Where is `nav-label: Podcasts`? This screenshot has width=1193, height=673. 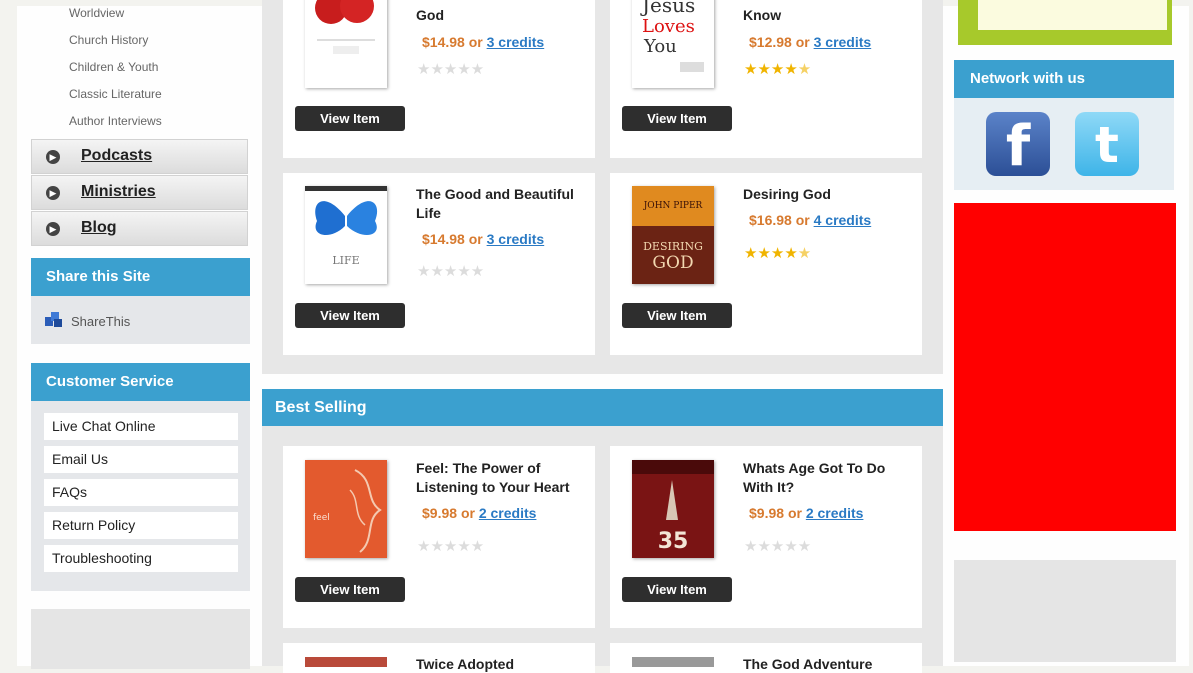
nav-label: Podcasts is located at coordinates (117, 155).